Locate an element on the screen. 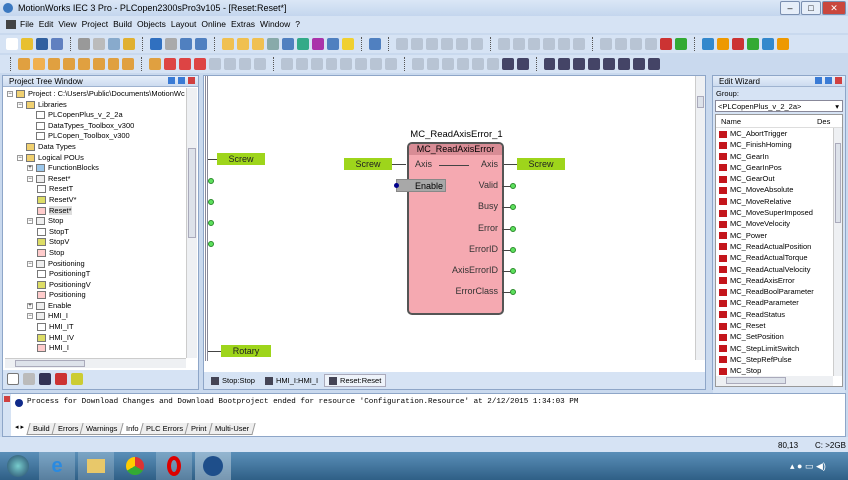 The width and height of the screenshot is (848, 480). menu-objects: Objects is located at coordinates (151, 24).